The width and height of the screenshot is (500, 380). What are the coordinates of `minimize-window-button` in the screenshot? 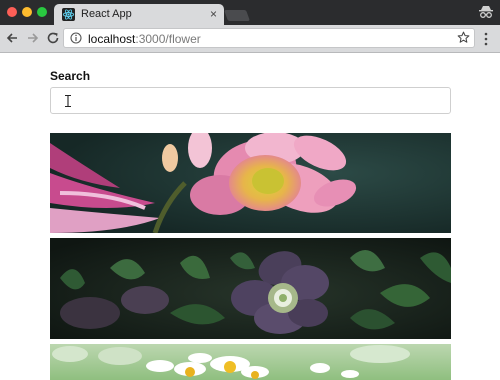 It's located at (27, 12).